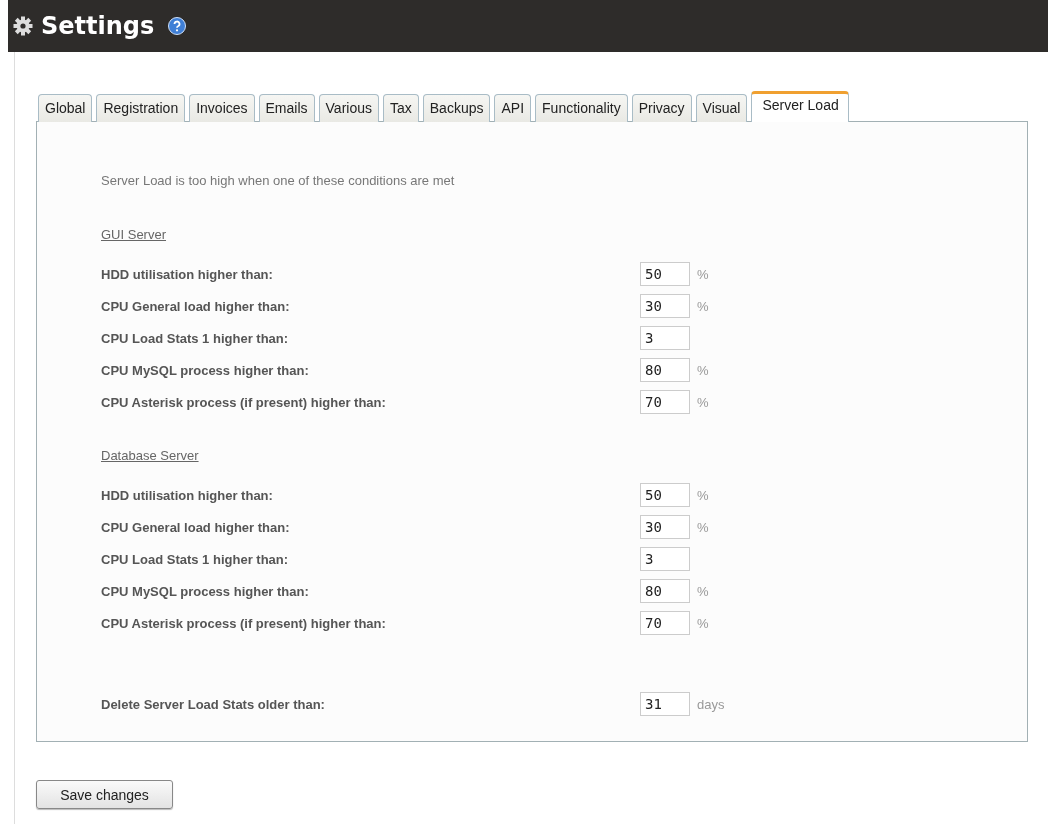  I want to click on tab: Server Load, so click(800, 106).